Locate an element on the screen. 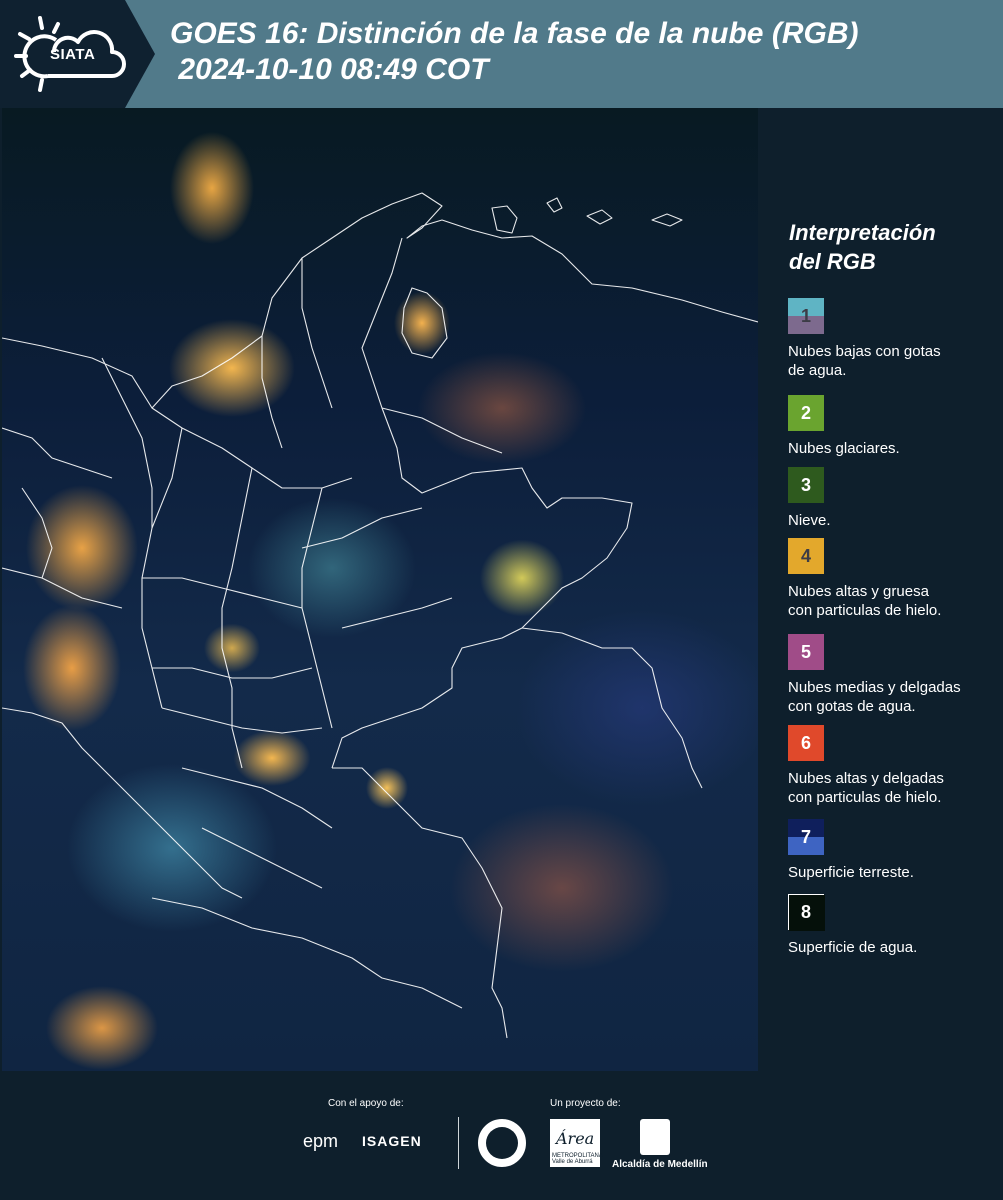 This screenshot has width=1003, height=1200. project-label: Un proyecto de: is located at coordinates (585, 1103).